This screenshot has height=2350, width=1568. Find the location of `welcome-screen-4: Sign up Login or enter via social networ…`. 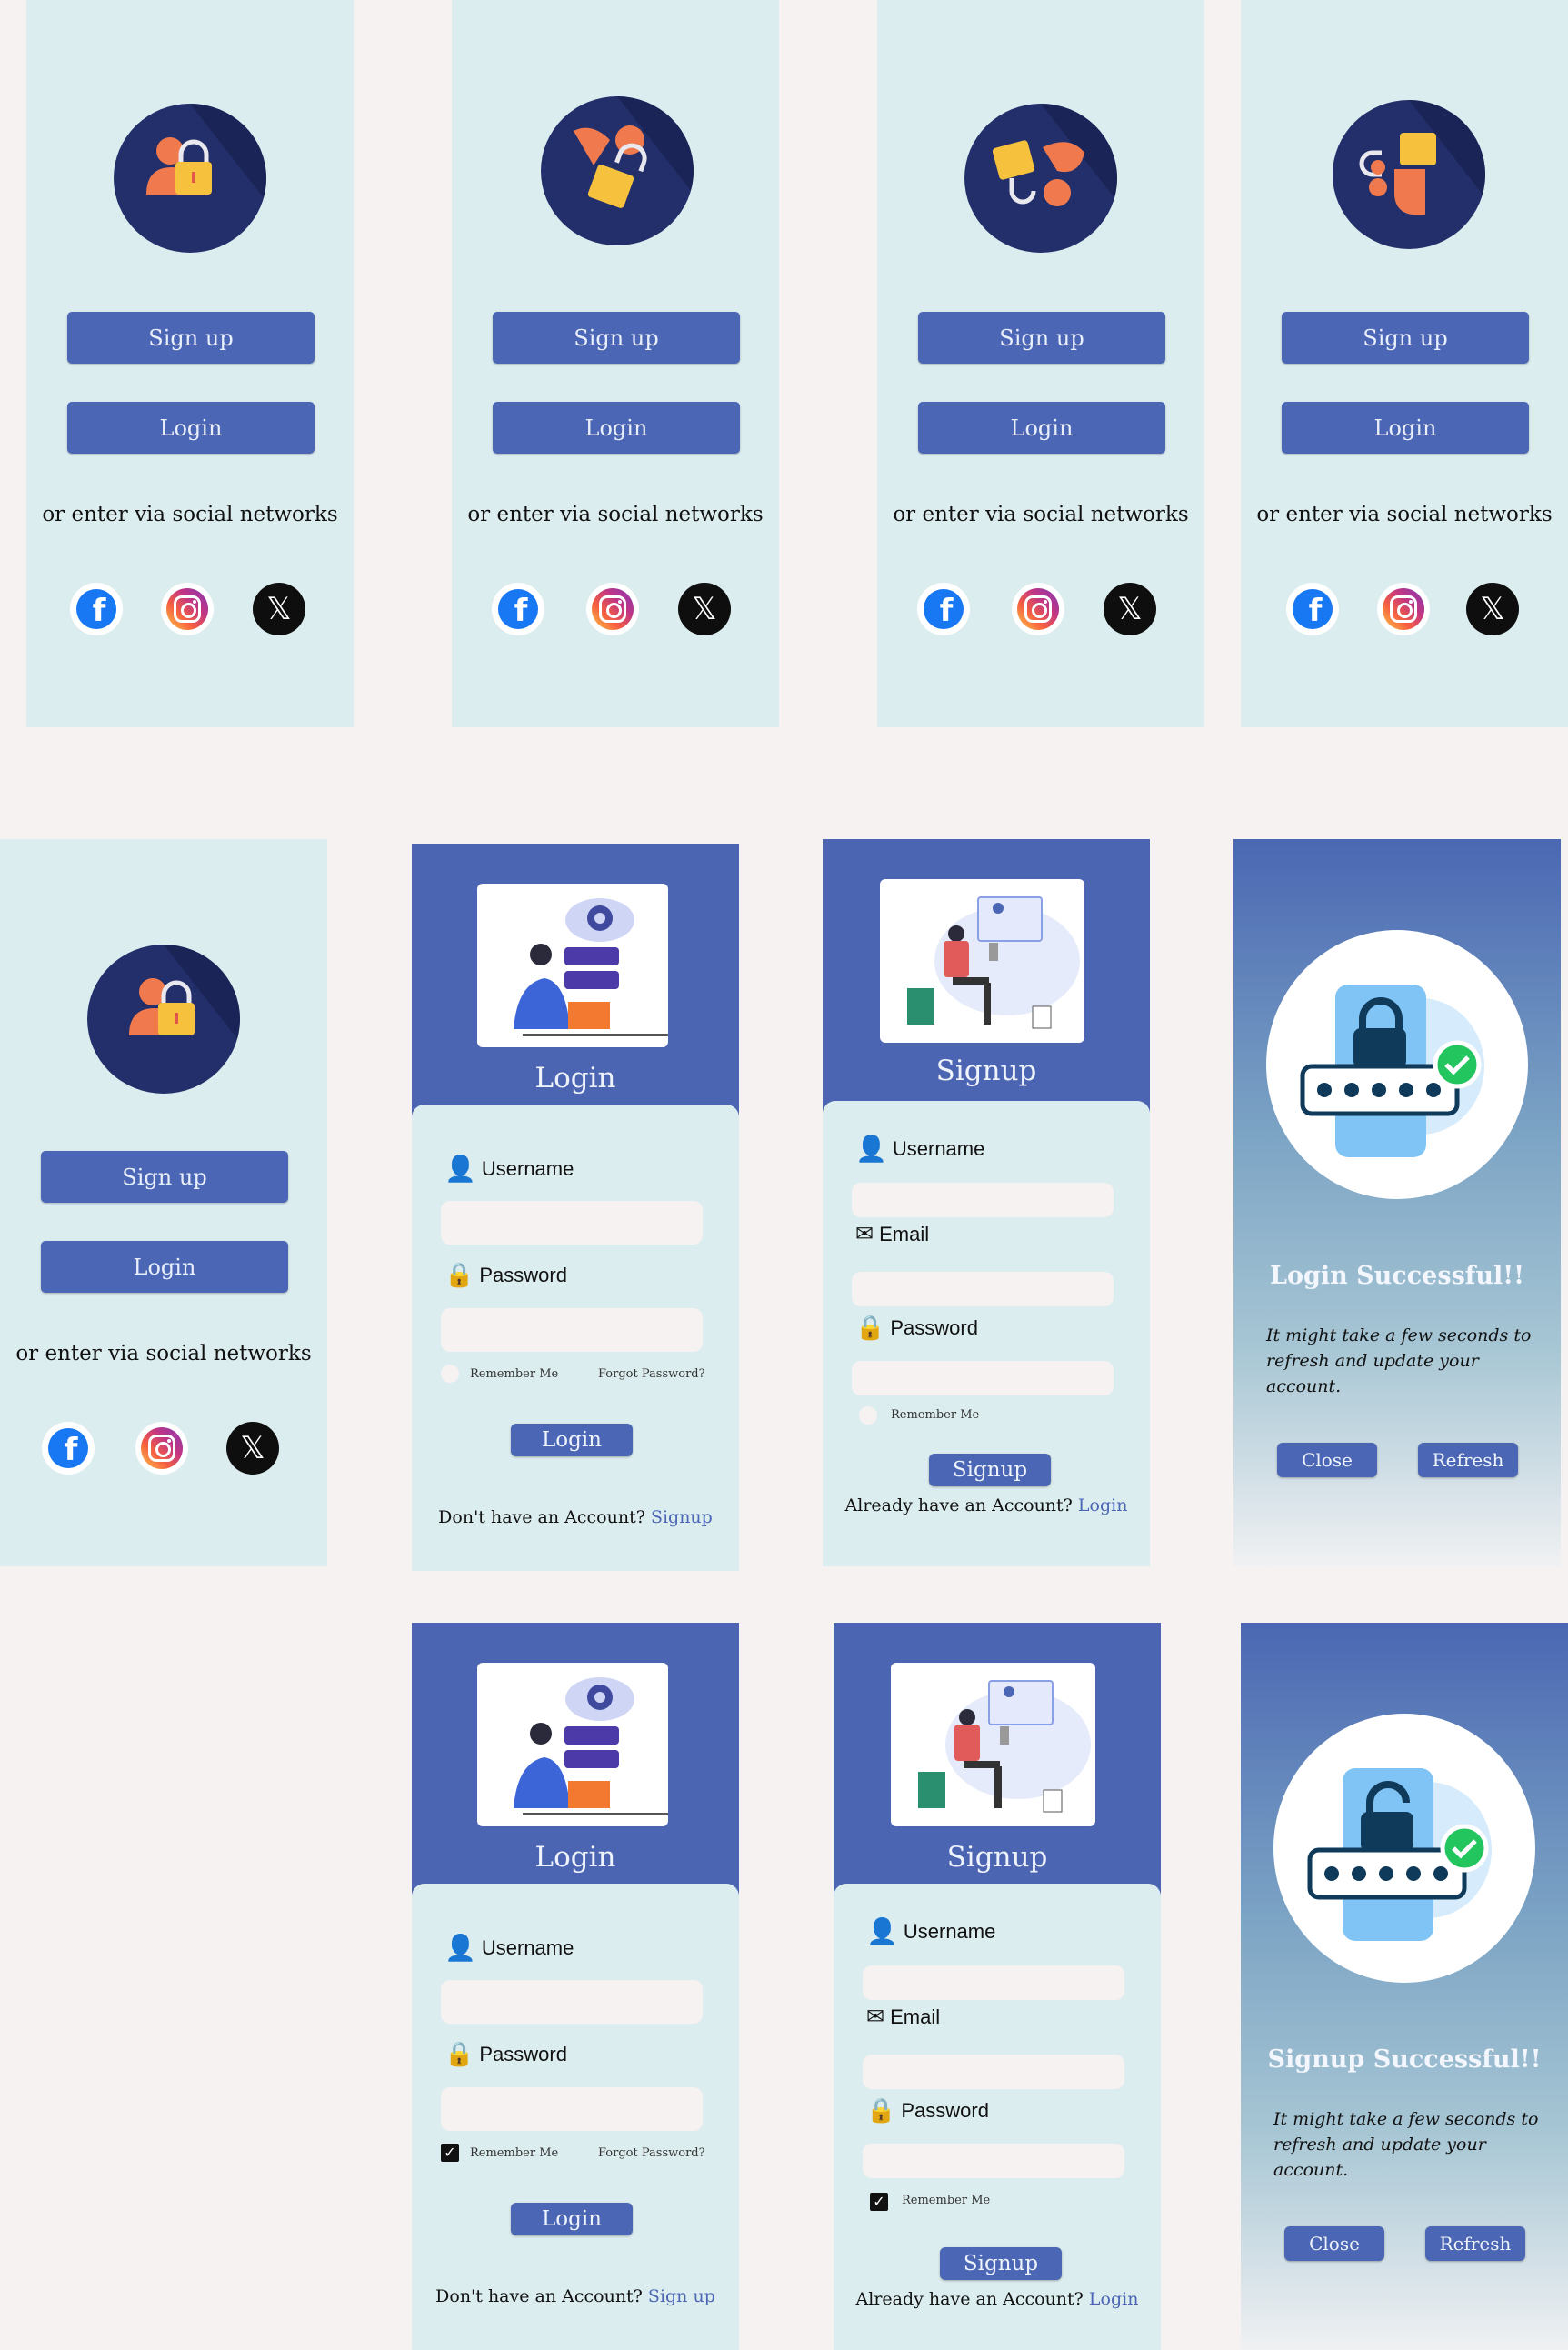

welcome-screen-4: Sign up Login or enter via social networ… is located at coordinates (1405, 363).